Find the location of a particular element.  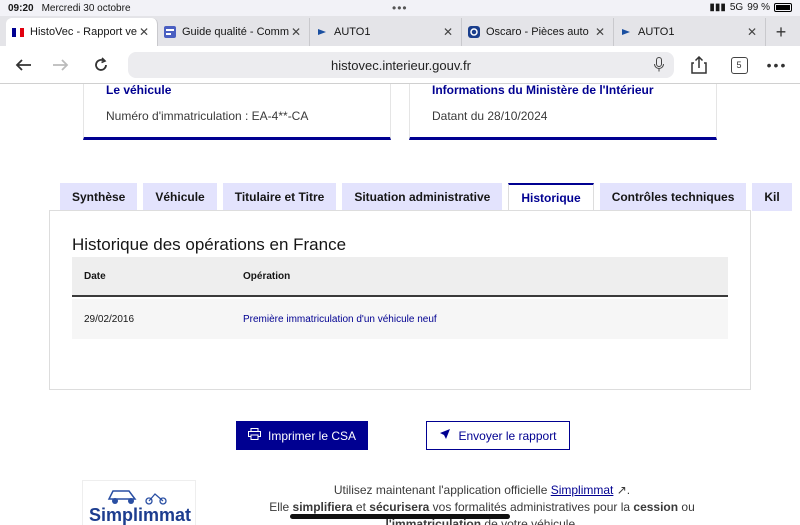

column-operation: Opération is located at coordinates (267, 276).